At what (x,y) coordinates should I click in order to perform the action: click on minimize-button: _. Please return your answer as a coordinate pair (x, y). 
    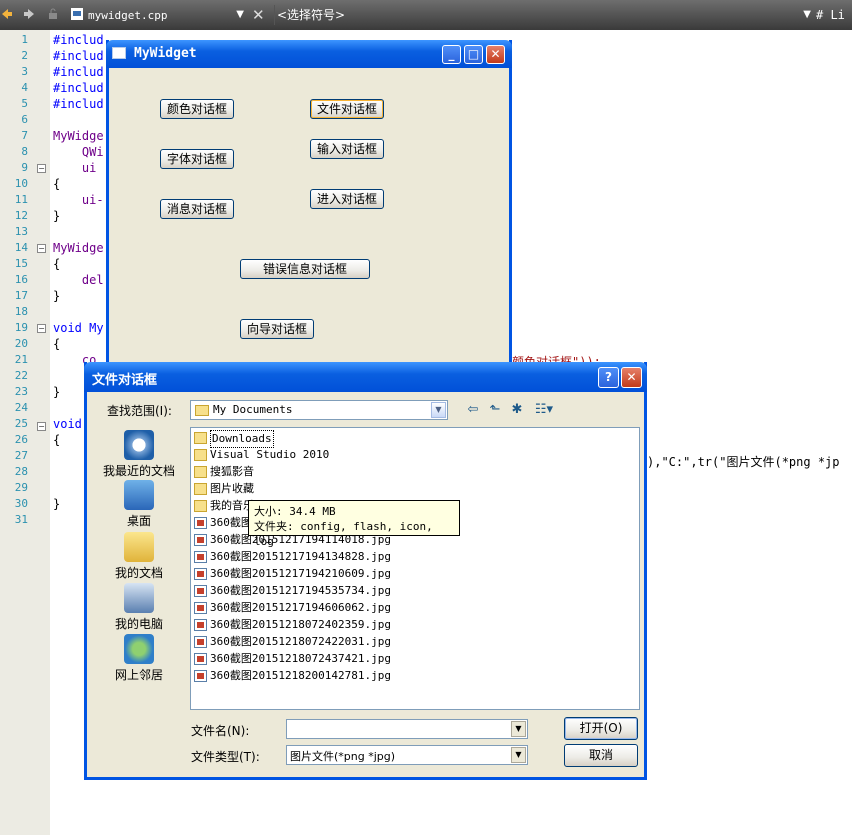
    Looking at the image, I should click on (451, 54).